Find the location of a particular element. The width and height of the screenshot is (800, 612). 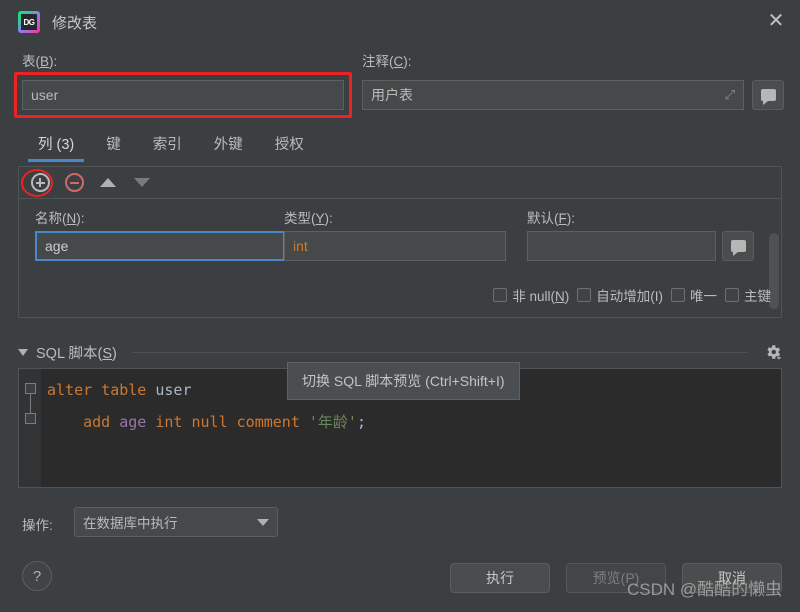

checkbox-label: 非 null(N) is located at coordinates (541, 296).